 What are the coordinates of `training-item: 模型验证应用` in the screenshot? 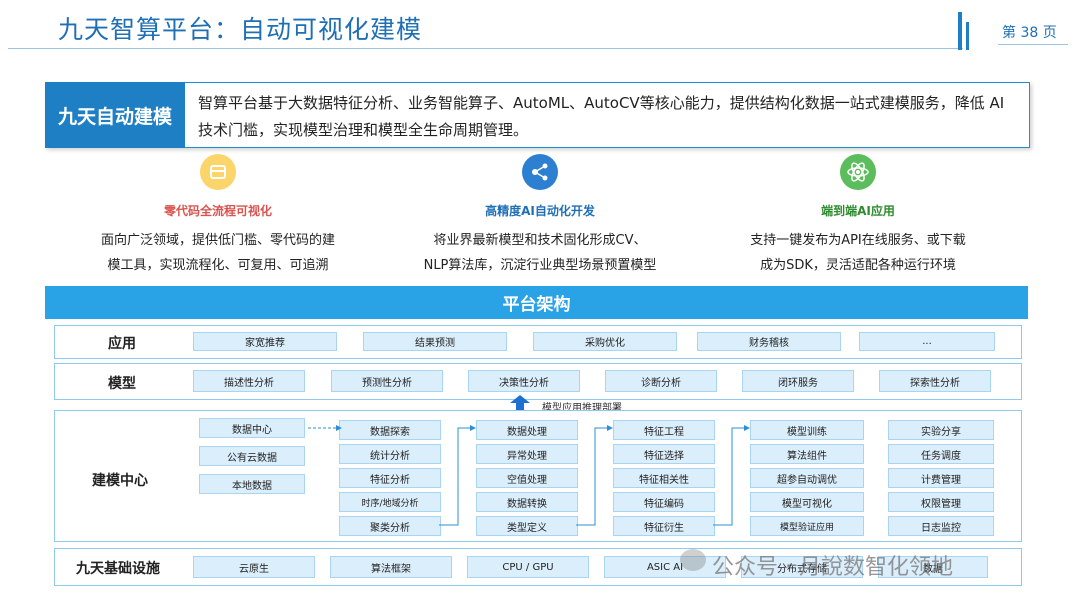 It's located at (807, 526).